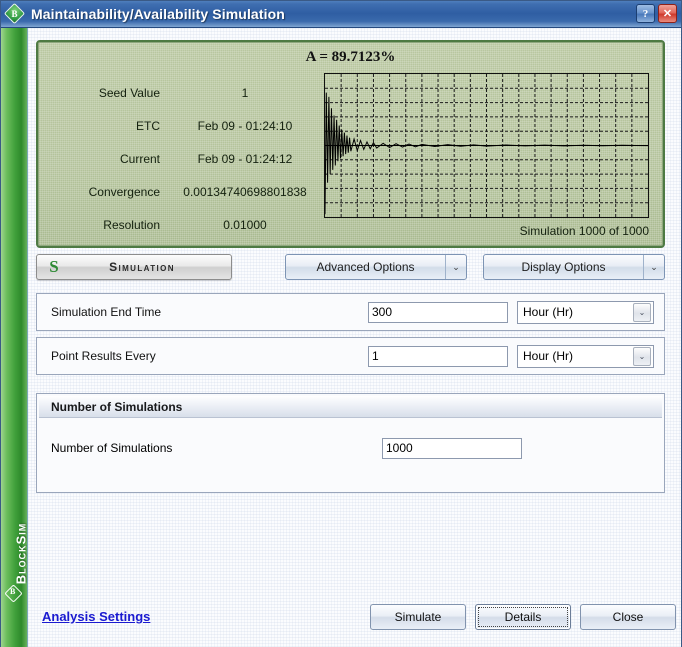 Image resolution: width=682 pixels, height=647 pixels. Describe the element at coordinates (142, 267) in the screenshot. I see `tab-simulation-label: Simulation` at that location.